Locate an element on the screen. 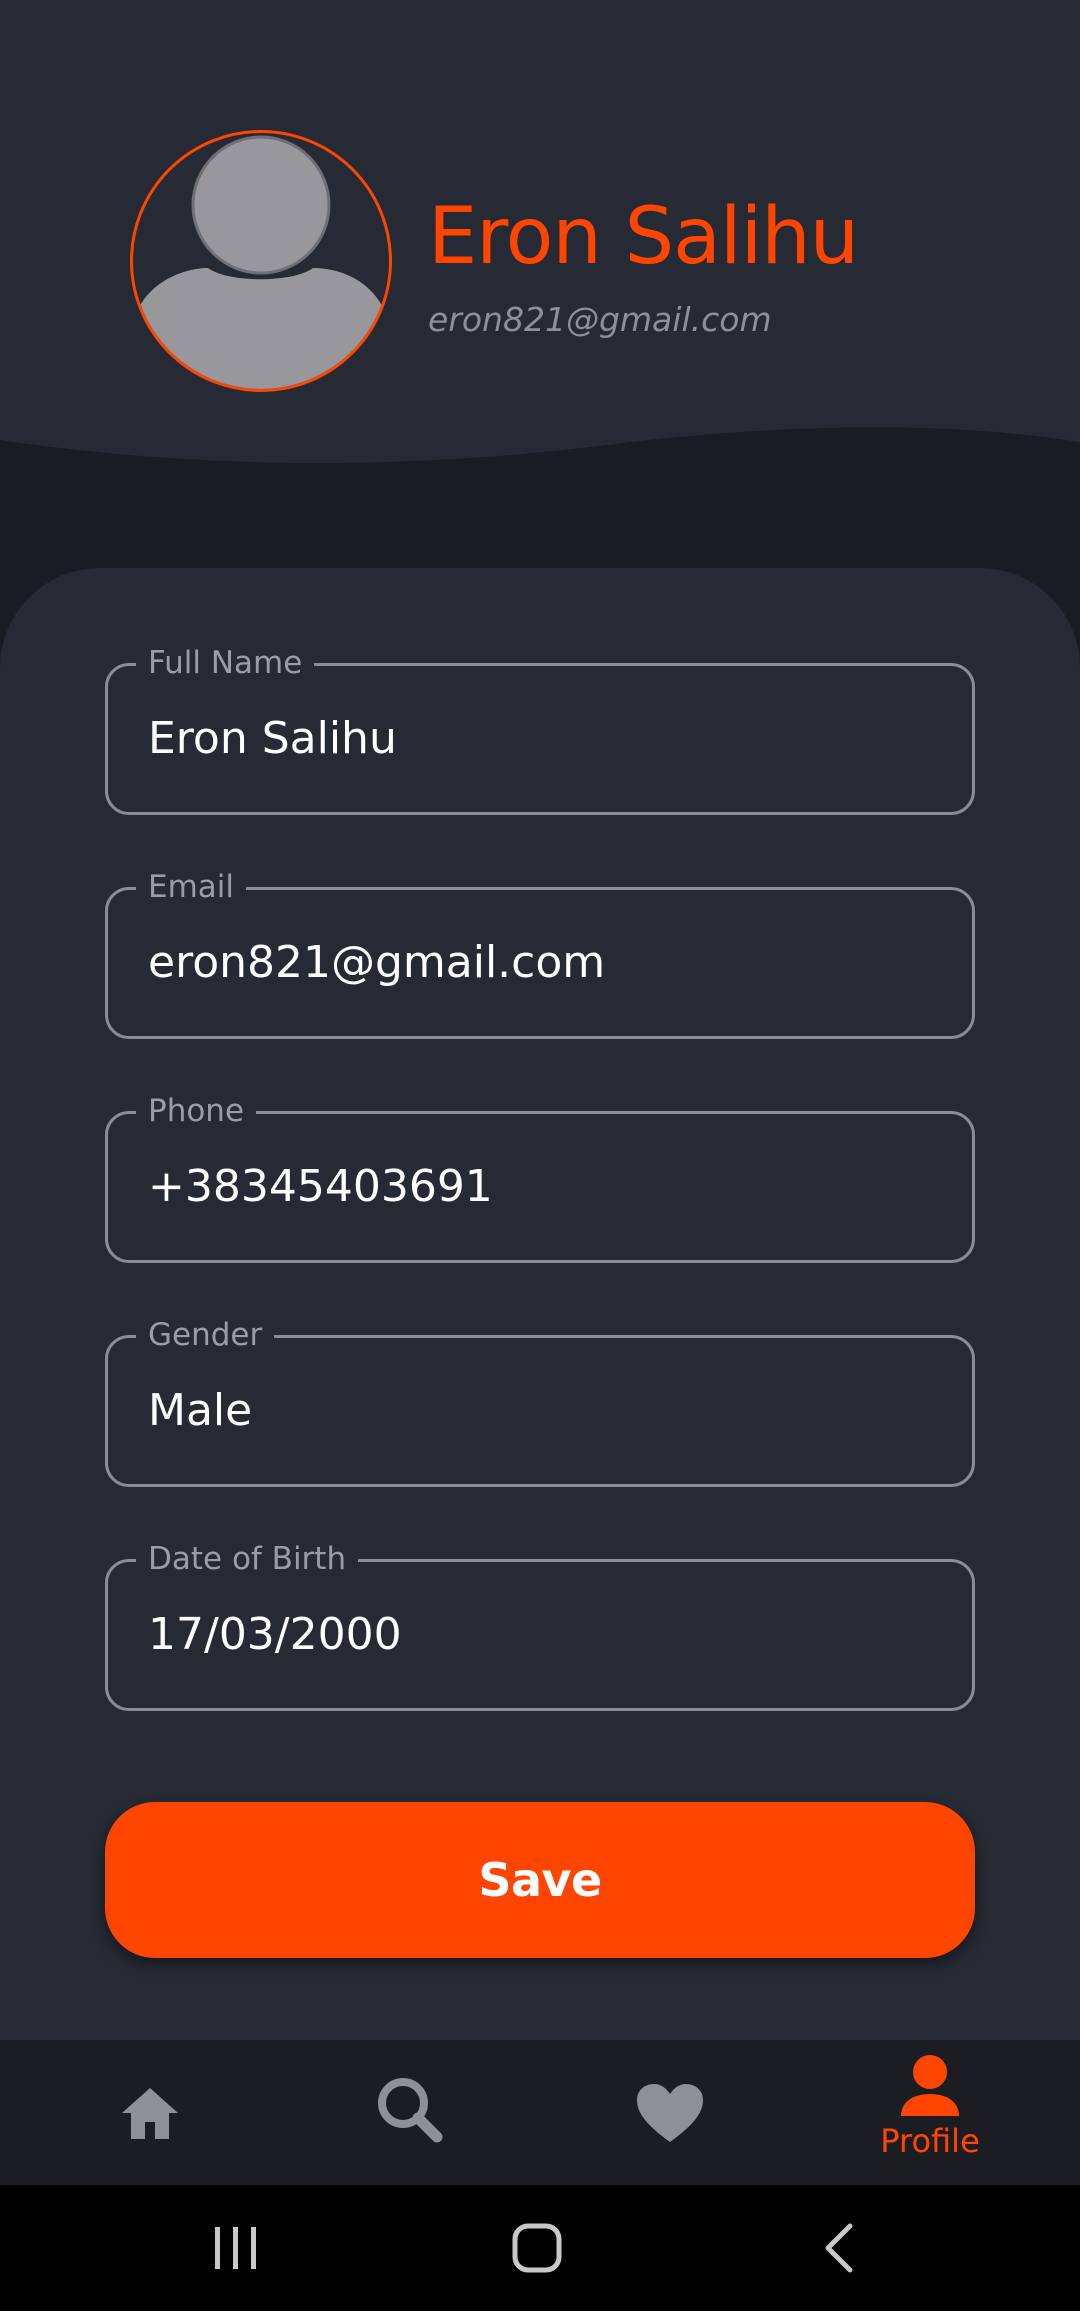 The width and height of the screenshot is (1080, 2311). profile-icon is located at coordinates (930, 2085).